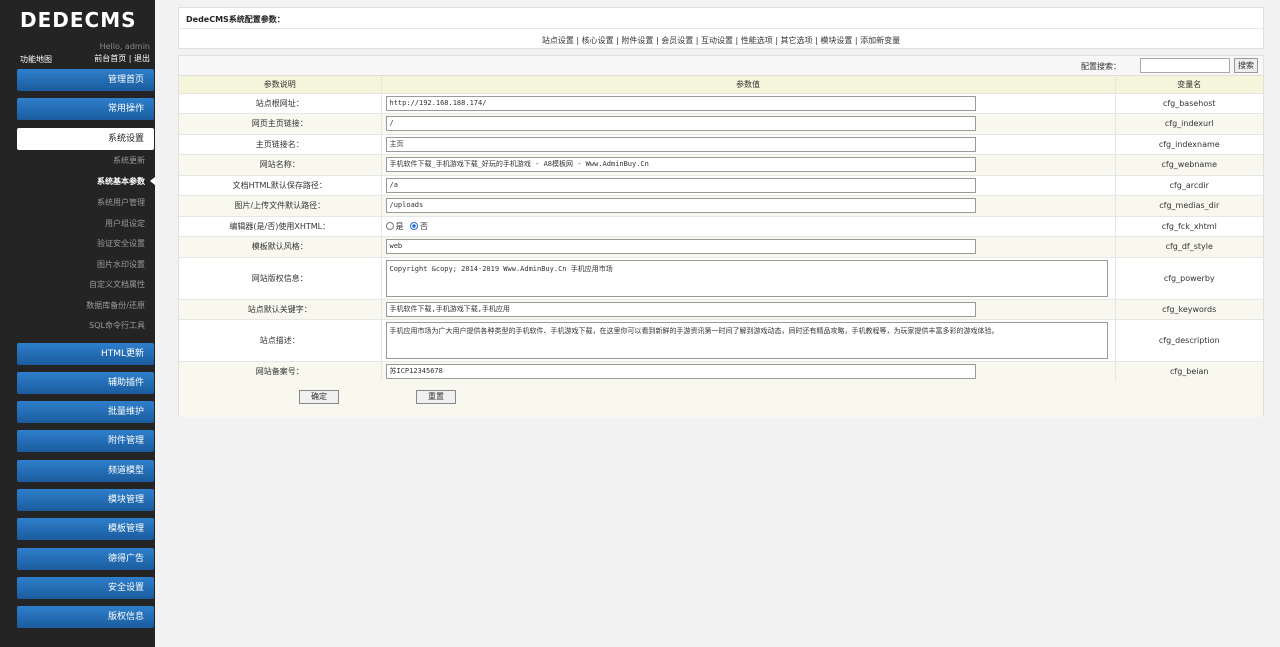  What do you see at coordinates (1189, 85) in the screenshot?
I see `header-var: 变量名` at bounding box center [1189, 85].